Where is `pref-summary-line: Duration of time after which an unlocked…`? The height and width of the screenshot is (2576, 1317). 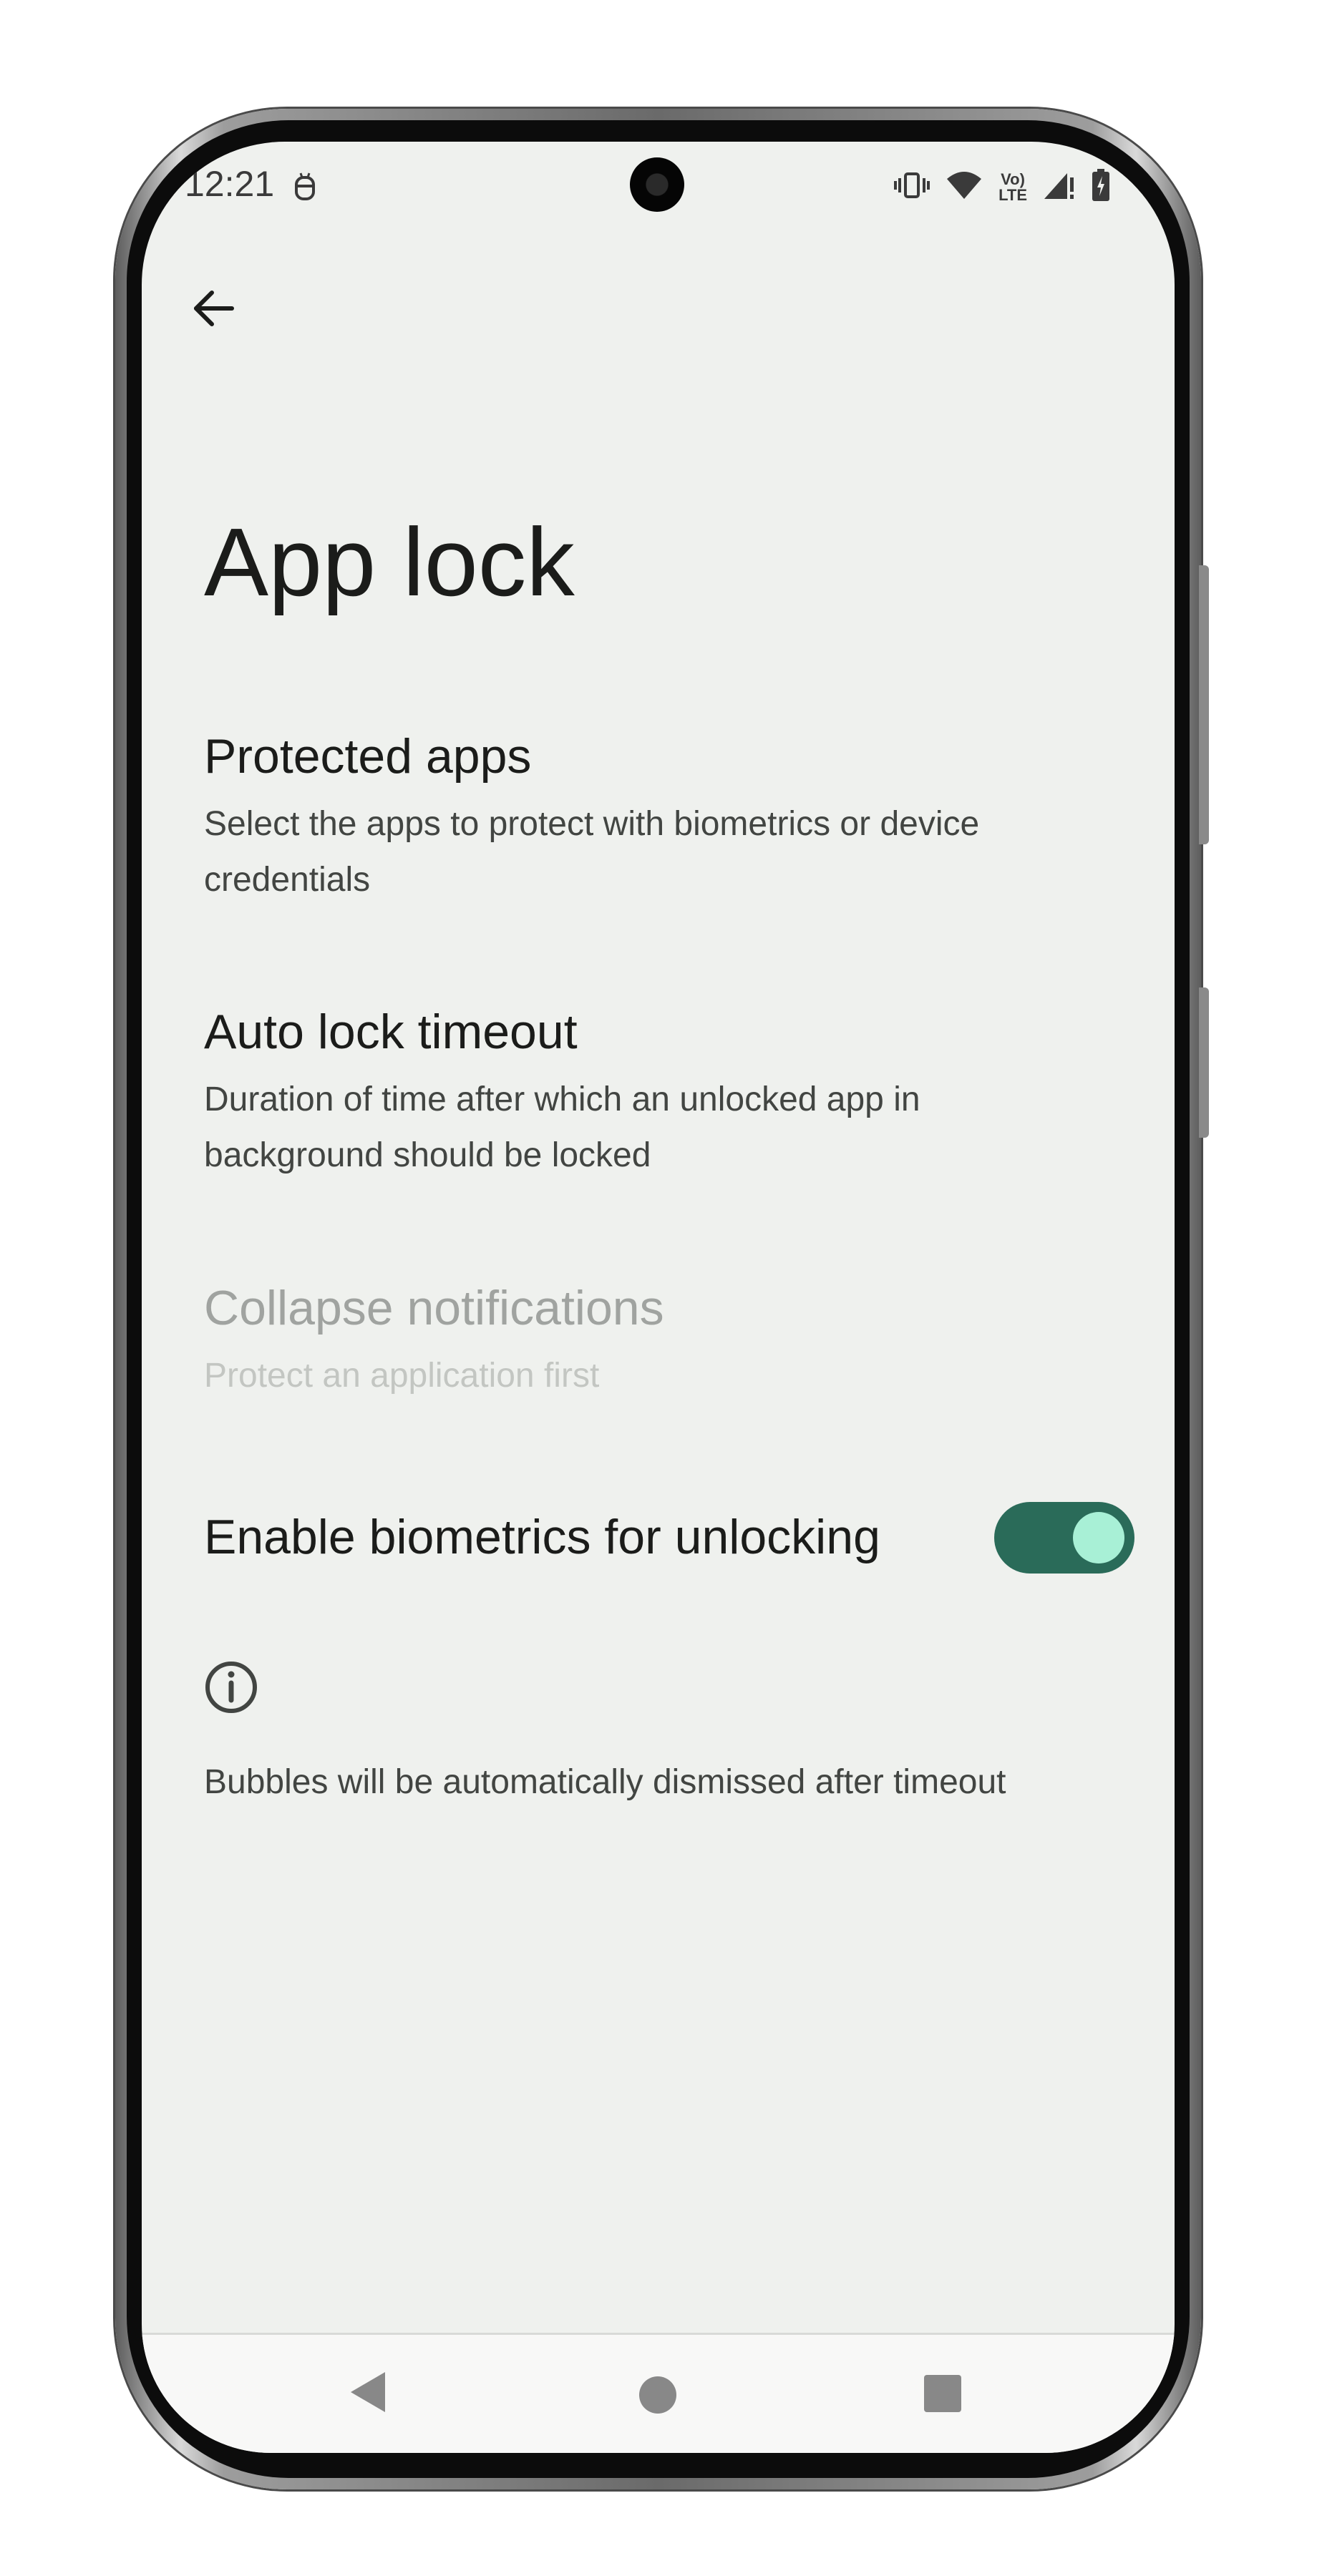 pref-summary-line: Duration of time after which an unlocked… is located at coordinates (562, 1099).